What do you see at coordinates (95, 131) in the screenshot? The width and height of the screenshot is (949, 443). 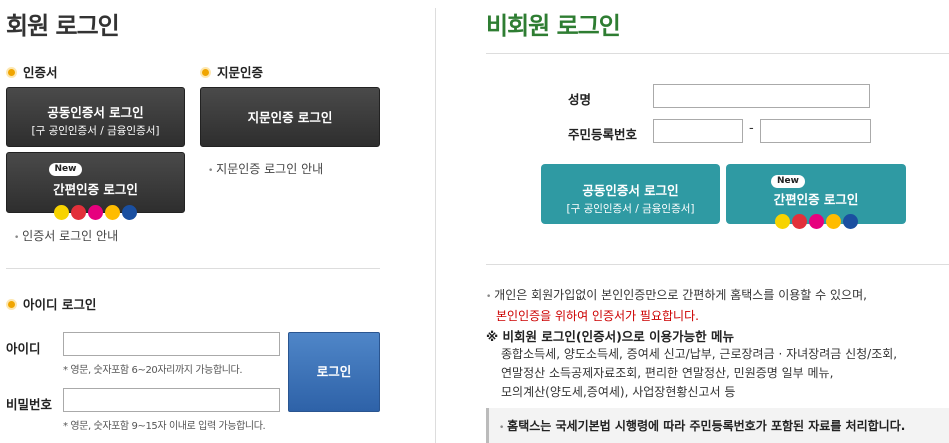 I see `joint-cert-login-sub: [구 공인인증서 / 금융인증서]` at bounding box center [95, 131].